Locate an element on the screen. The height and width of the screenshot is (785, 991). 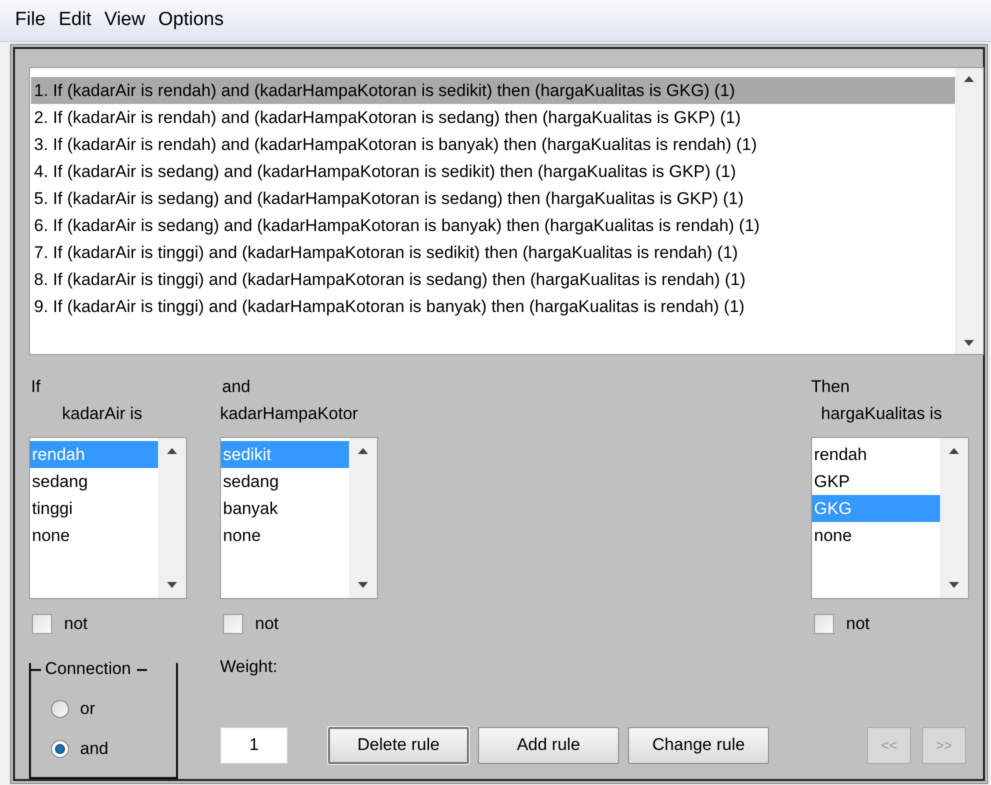
rule-item: 1. If (kadarAir is rendah) and (kadarHampaKotoran is sedikit) then (hargaKualitas is GKG) (1) is located at coordinates (493, 90).